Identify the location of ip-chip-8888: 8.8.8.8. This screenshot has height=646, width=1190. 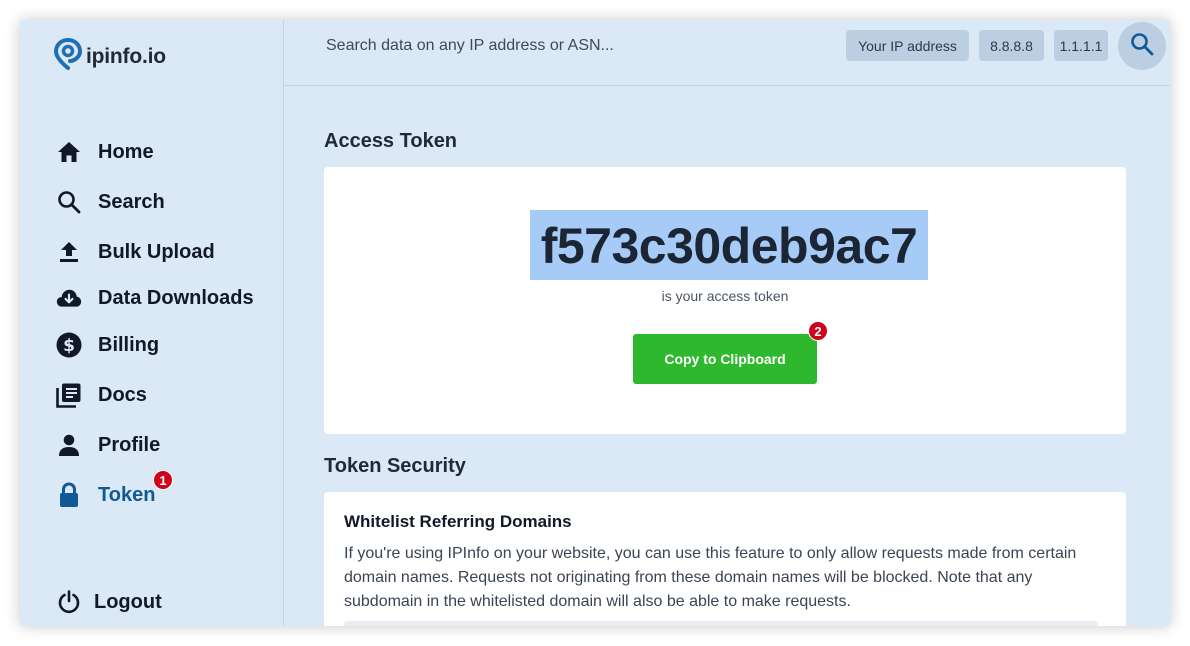
(1011, 45).